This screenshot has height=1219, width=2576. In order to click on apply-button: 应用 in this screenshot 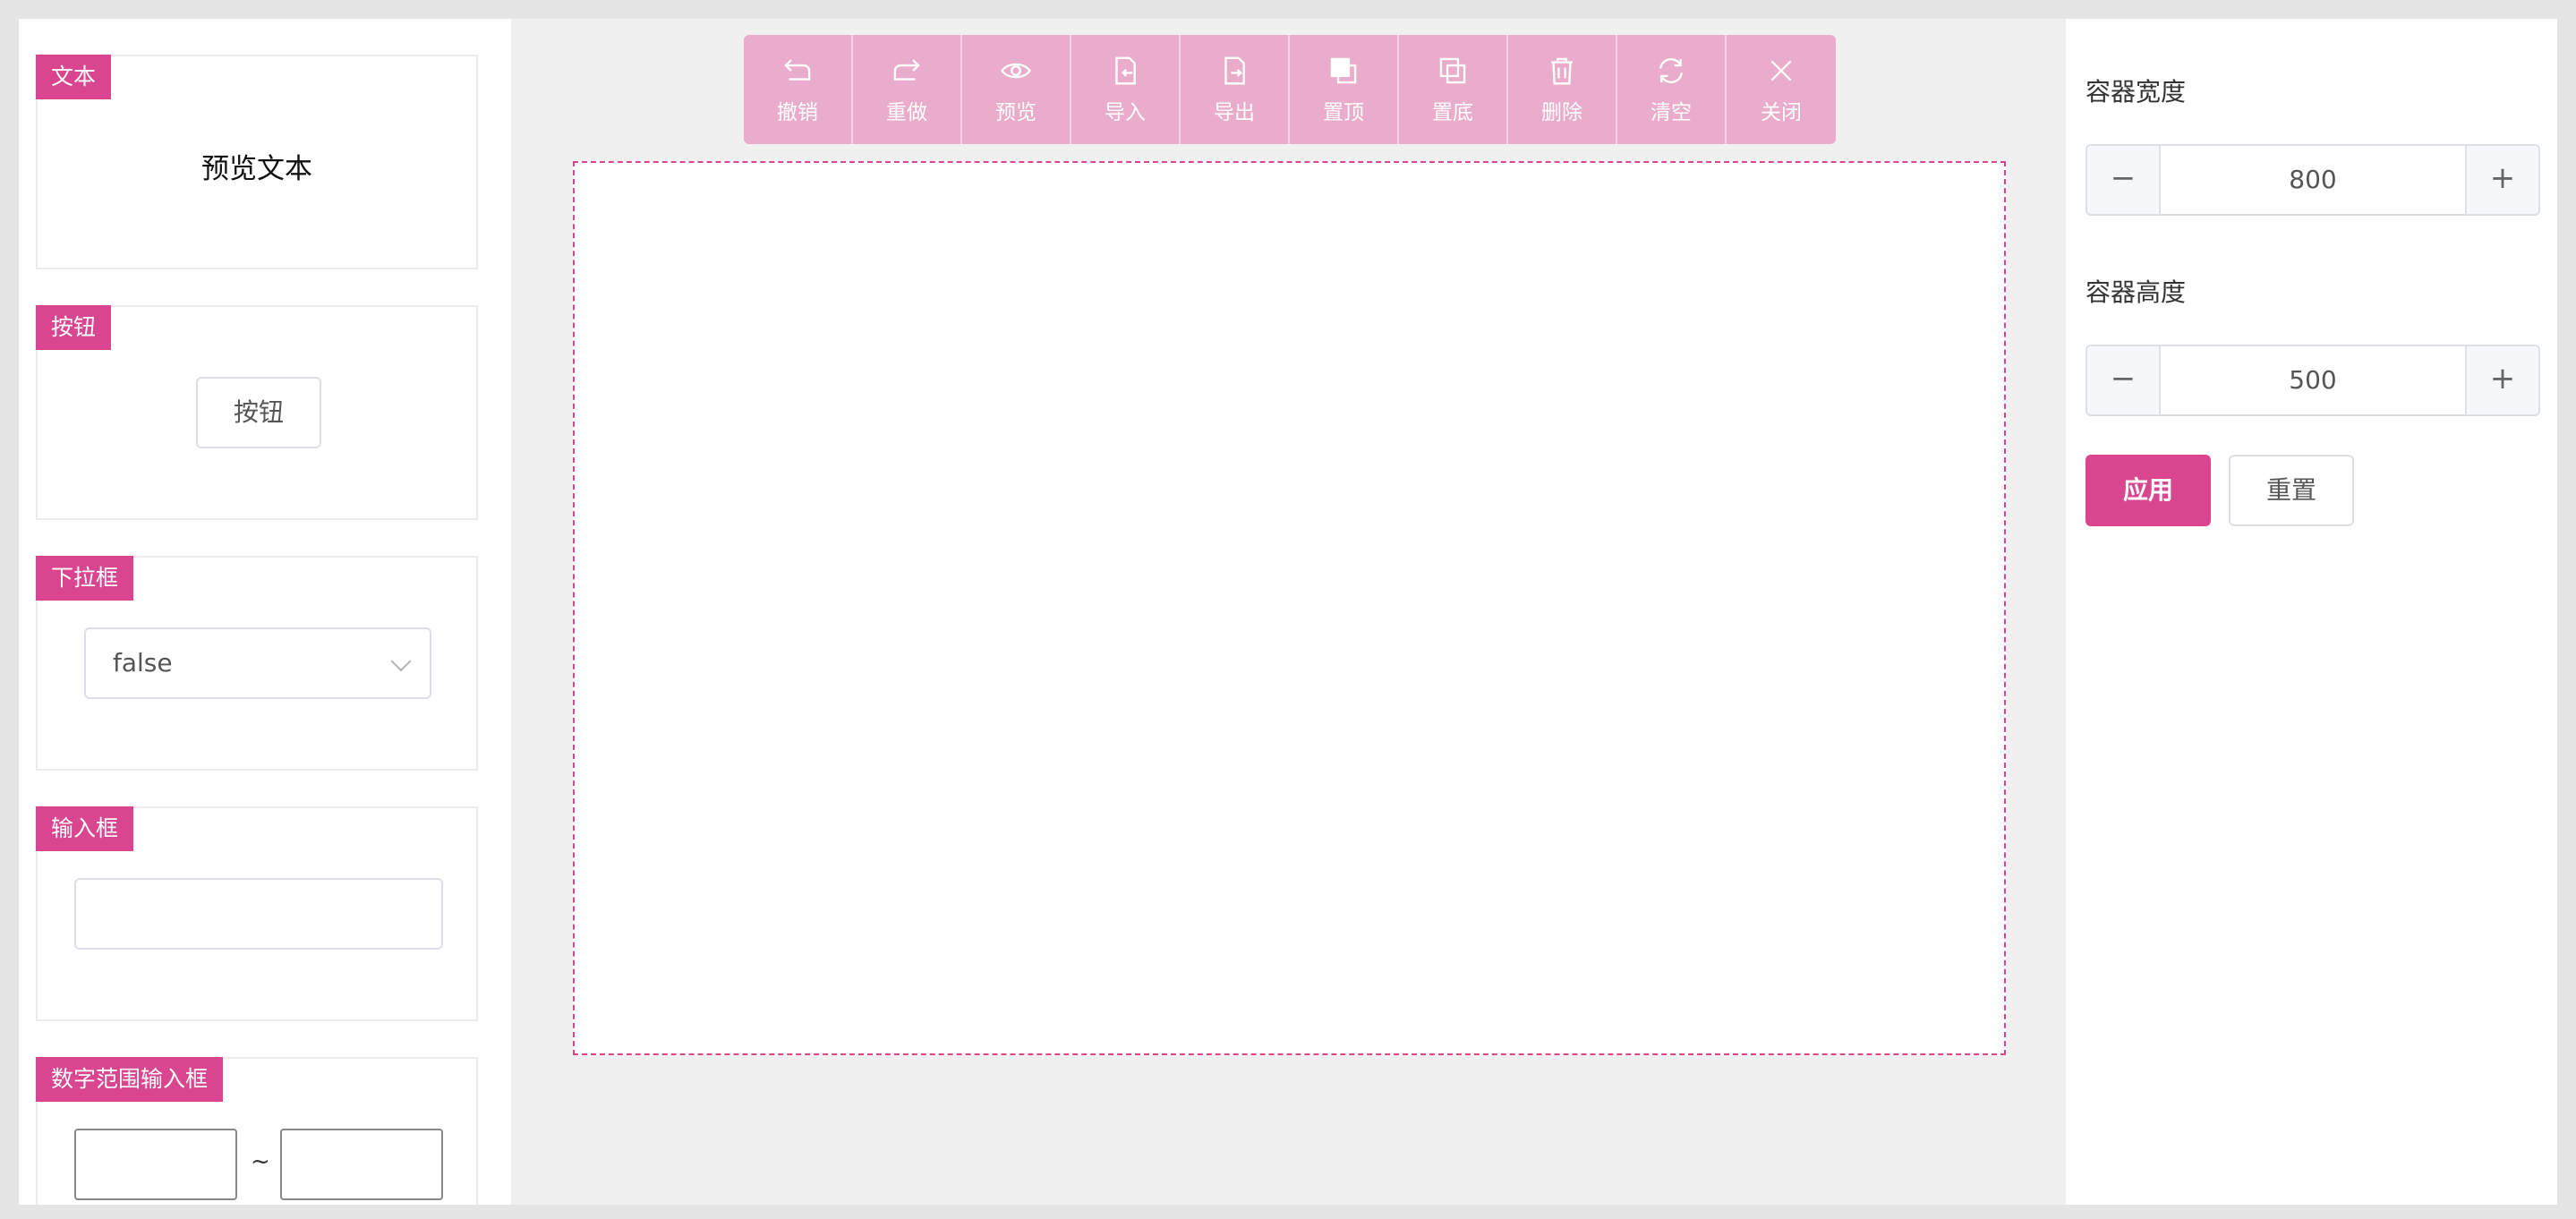, I will do `click(2148, 490)`.